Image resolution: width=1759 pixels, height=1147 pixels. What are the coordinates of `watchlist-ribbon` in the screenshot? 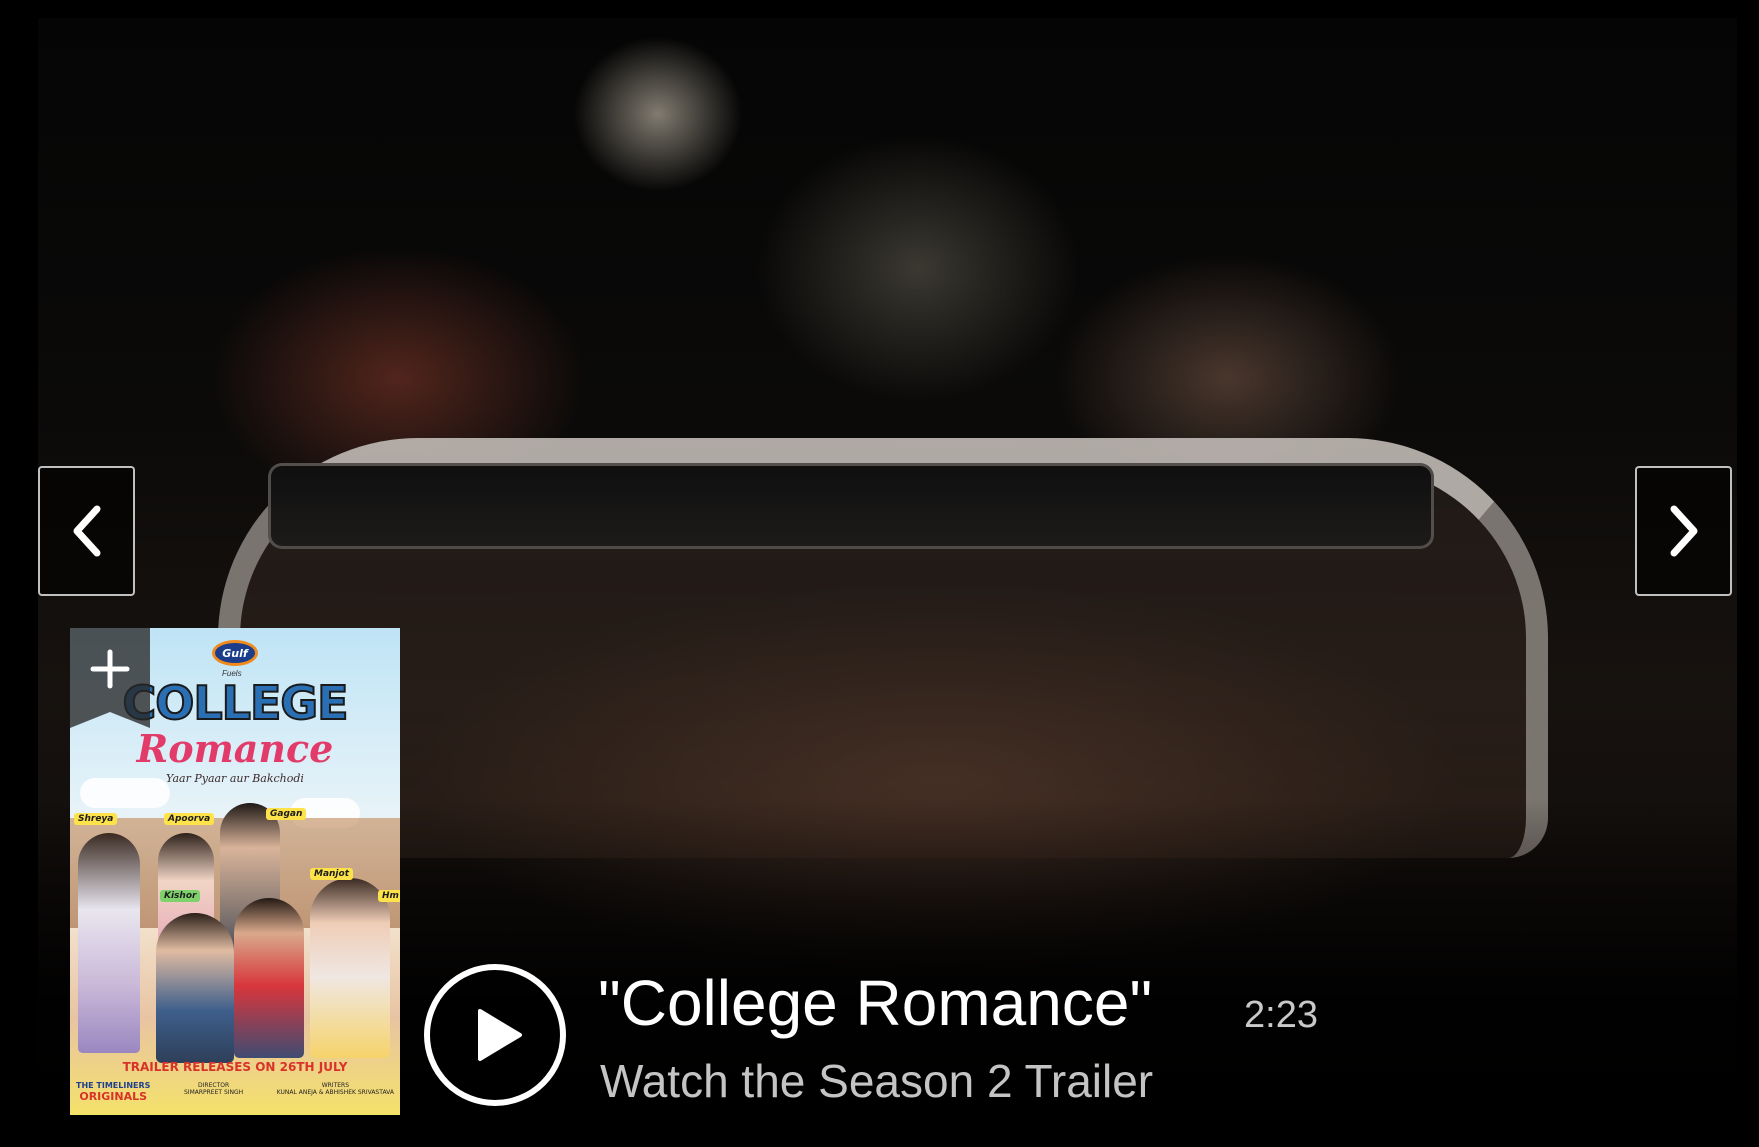 It's located at (110, 678).